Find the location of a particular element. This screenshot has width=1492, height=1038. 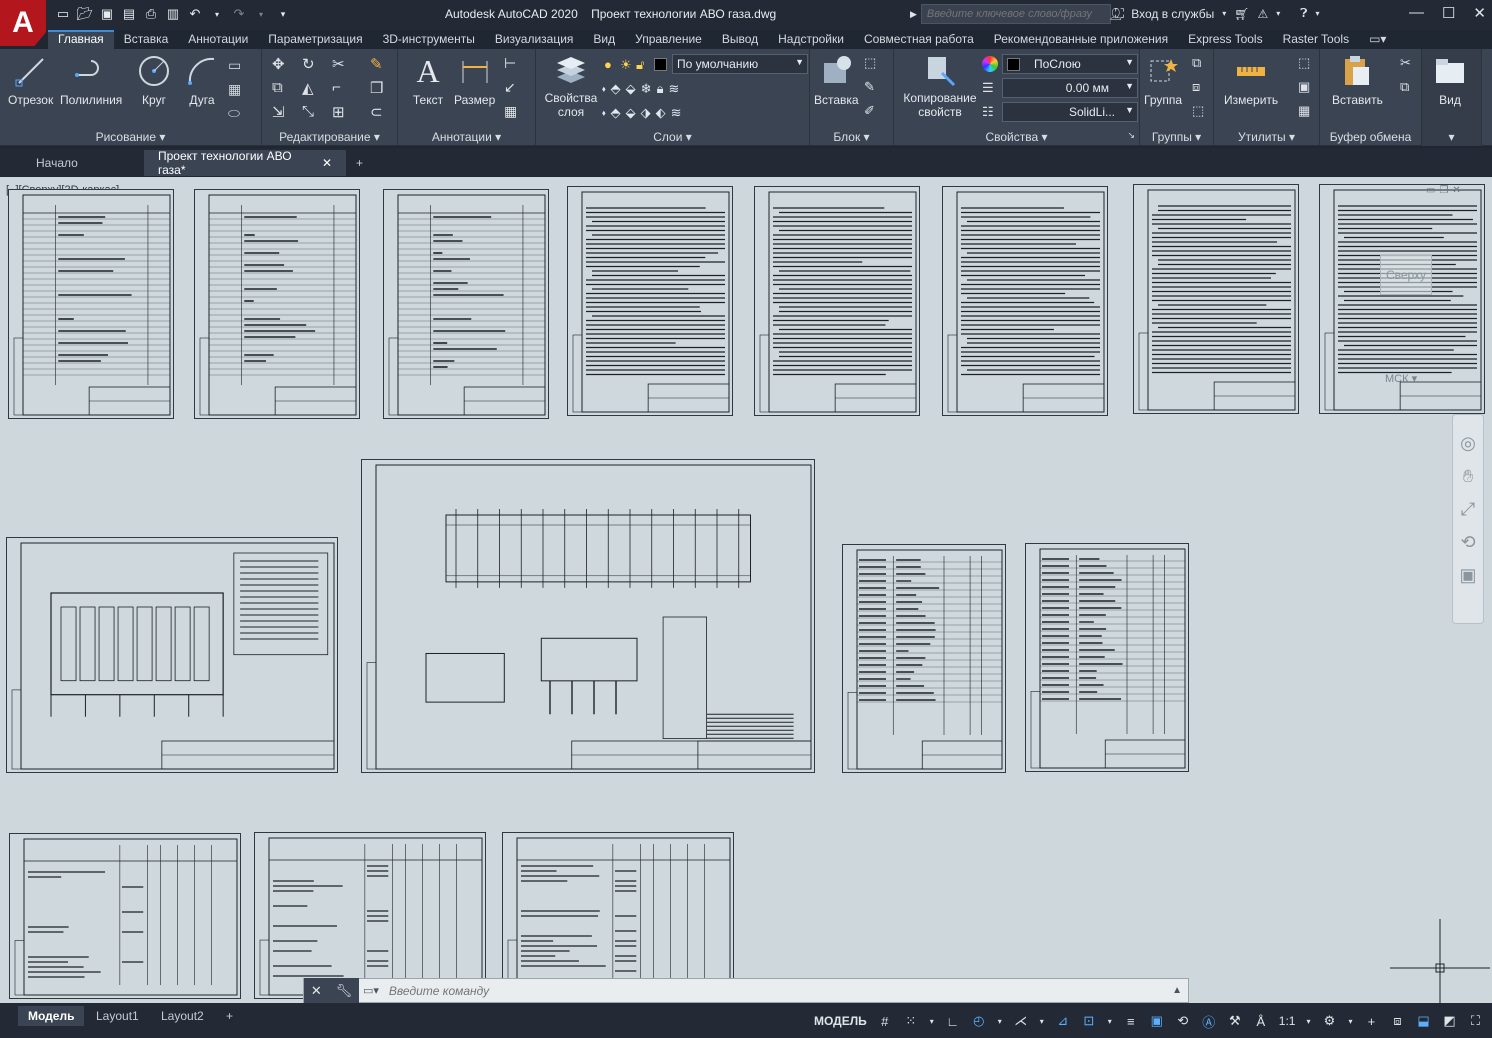

osnap-dropdown-icon: ▾ is located at coordinates (1110, 1021).